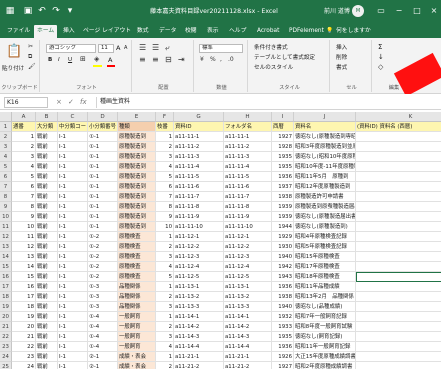  Describe the element at coordinates (325, 117) in the screenshot. I see `column-header-j: J` at that location.